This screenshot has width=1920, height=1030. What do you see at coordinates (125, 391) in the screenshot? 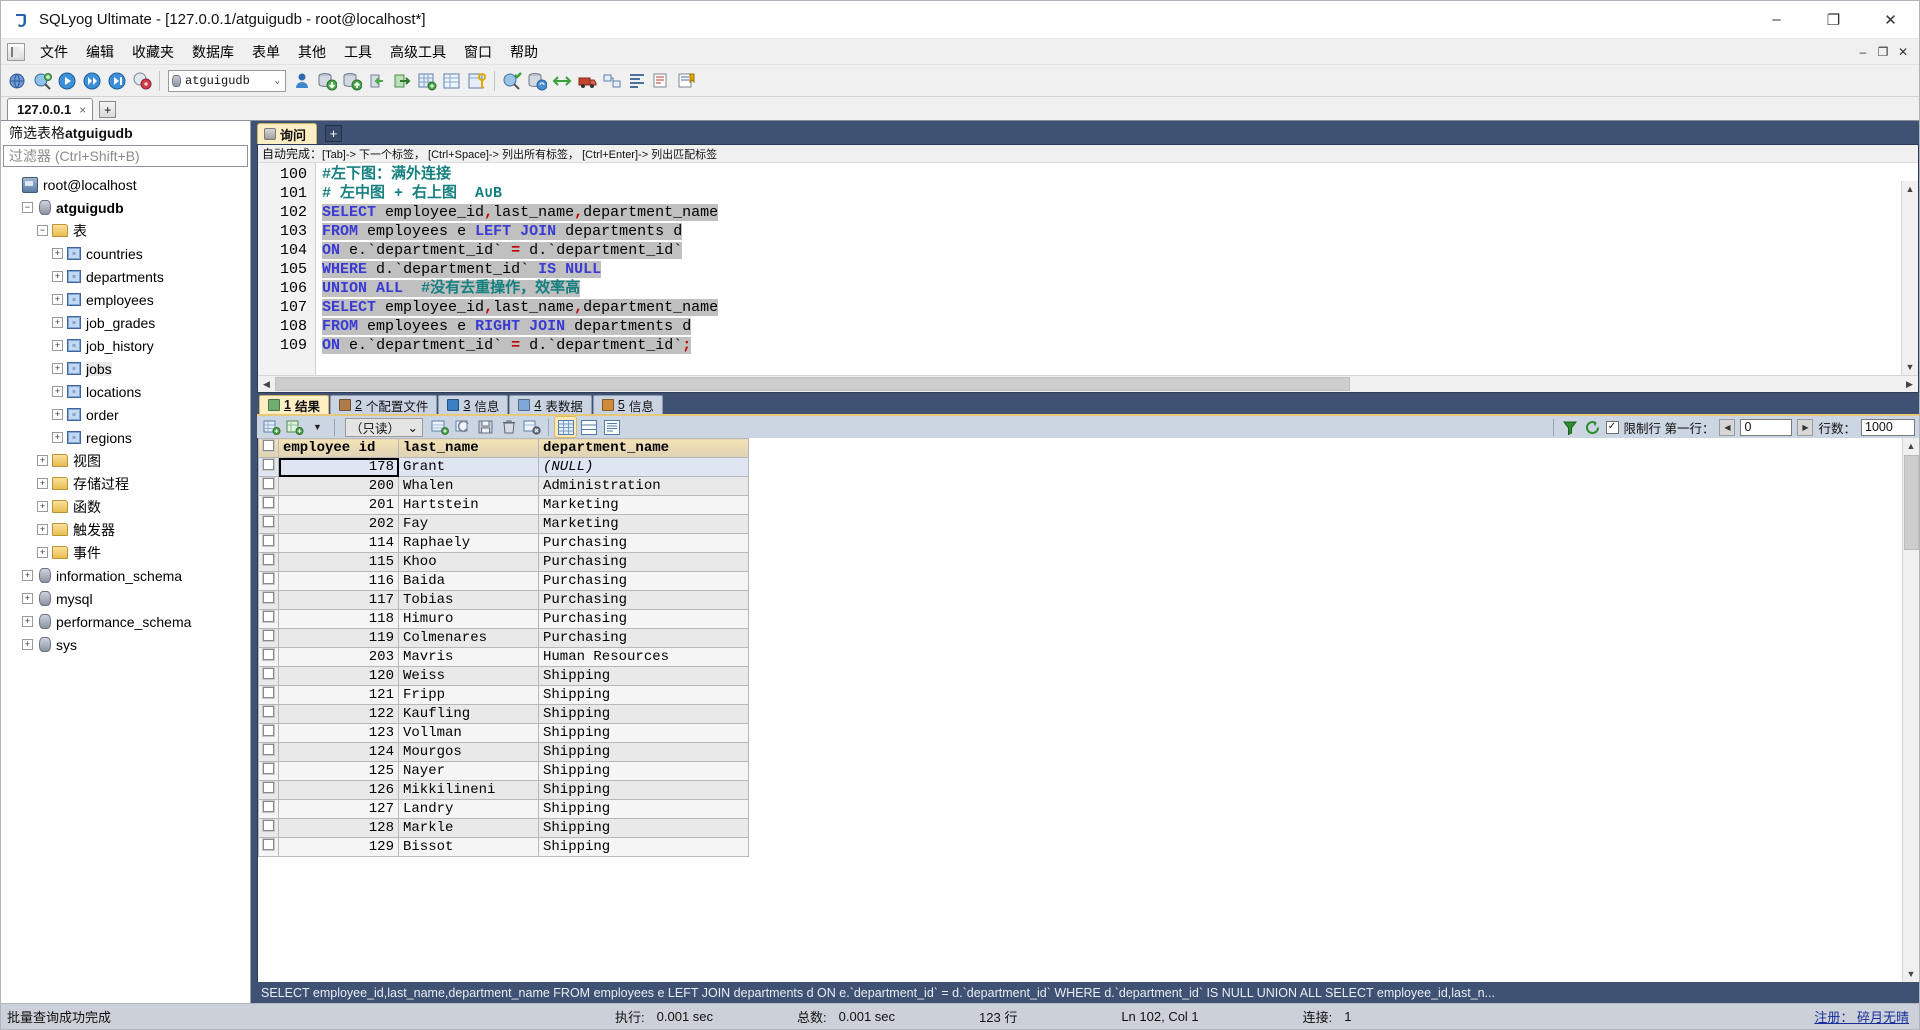
I see `tree-node-locations: + locations` at bounding box center [125, 391].